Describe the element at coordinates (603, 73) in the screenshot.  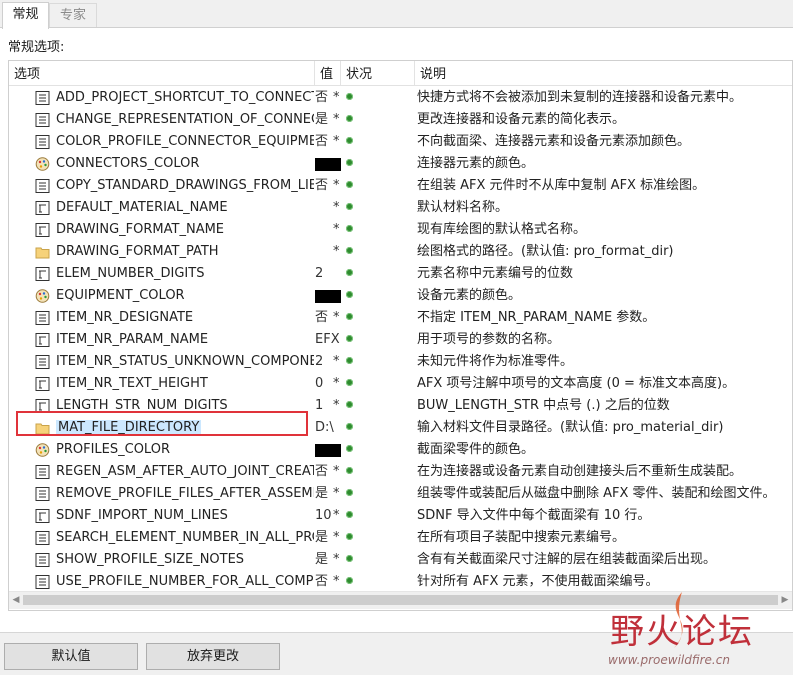
I see `column-header-description: 说明` at that location.